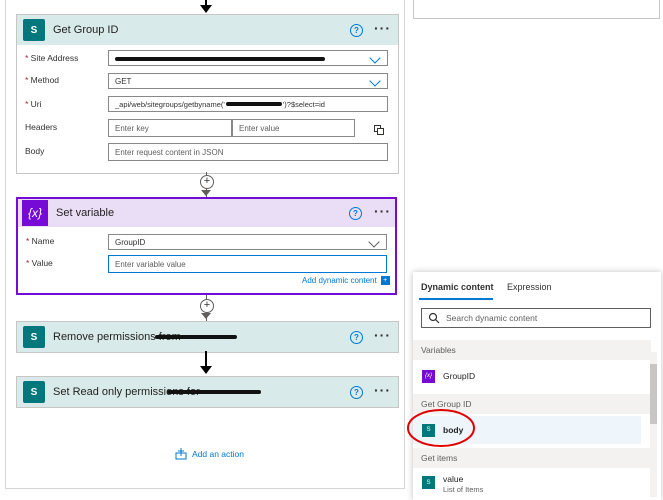 This screenshot has width=663, height=500. Describe the element at coordinates (492, 318) in the screenshot. I see `search-placeholder: Search dynamic content` at that location.